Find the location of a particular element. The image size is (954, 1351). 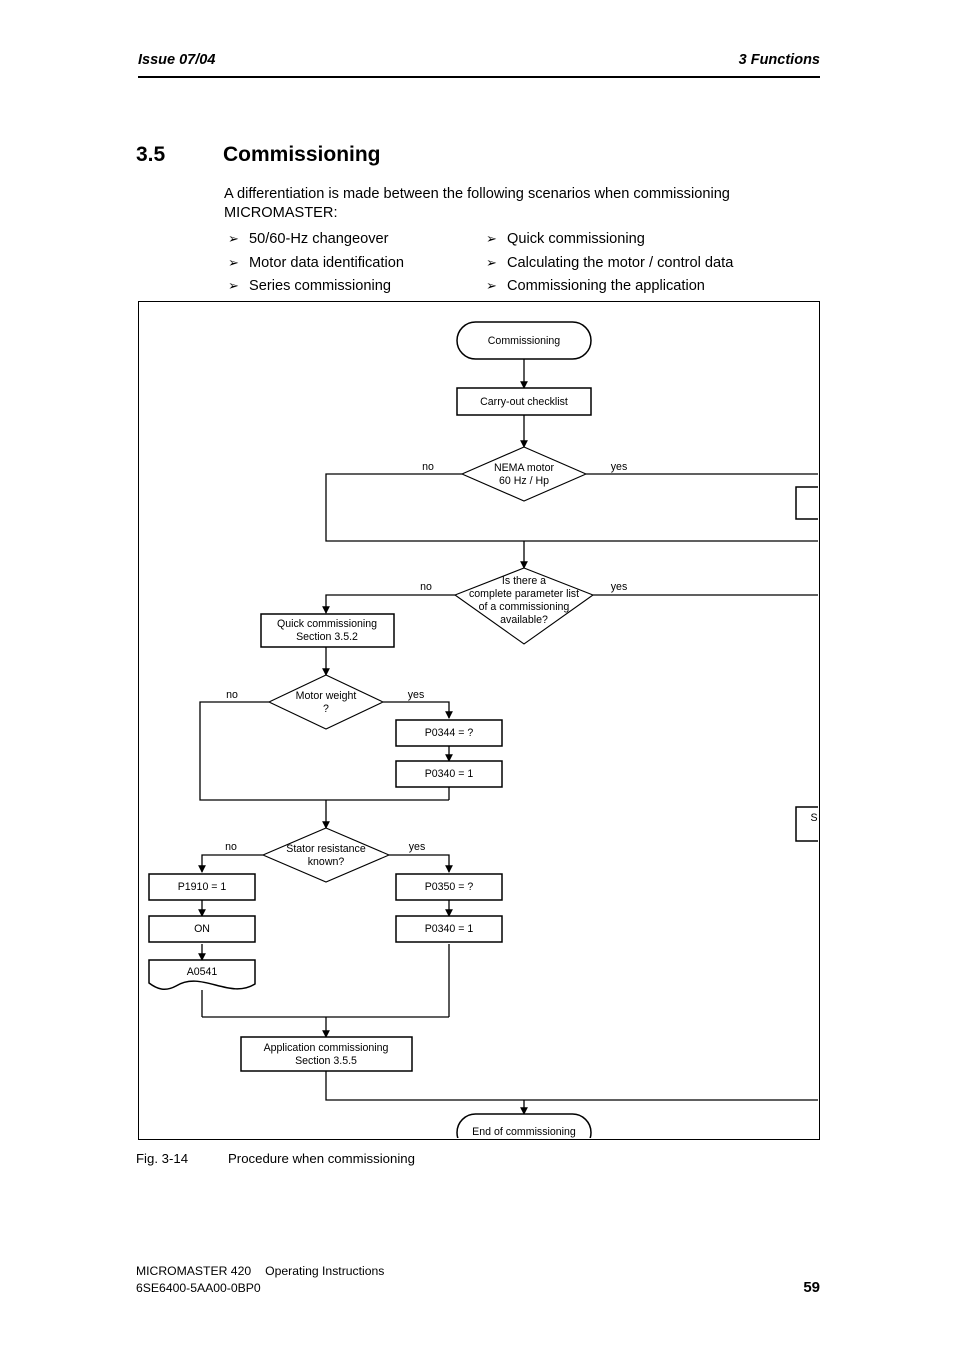

flow-node-p0344: P0344 = ? is located at coordinates (449, 733).